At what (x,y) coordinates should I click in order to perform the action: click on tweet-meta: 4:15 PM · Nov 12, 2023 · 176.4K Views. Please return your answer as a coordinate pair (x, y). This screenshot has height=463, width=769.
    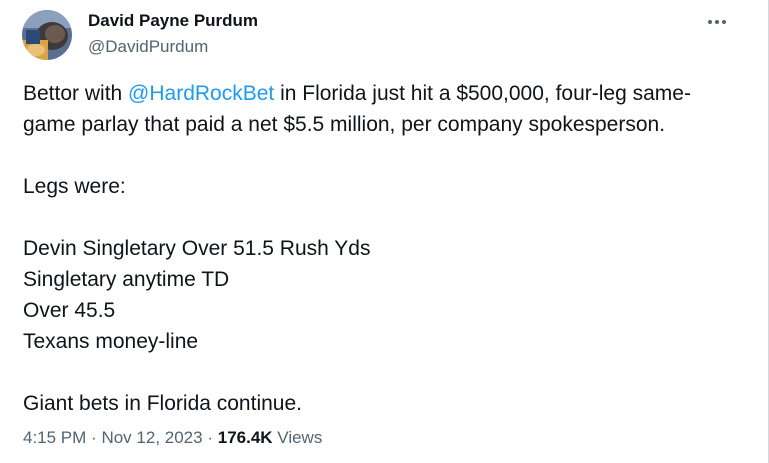
    Looking at the image, I should click on (172, 438).